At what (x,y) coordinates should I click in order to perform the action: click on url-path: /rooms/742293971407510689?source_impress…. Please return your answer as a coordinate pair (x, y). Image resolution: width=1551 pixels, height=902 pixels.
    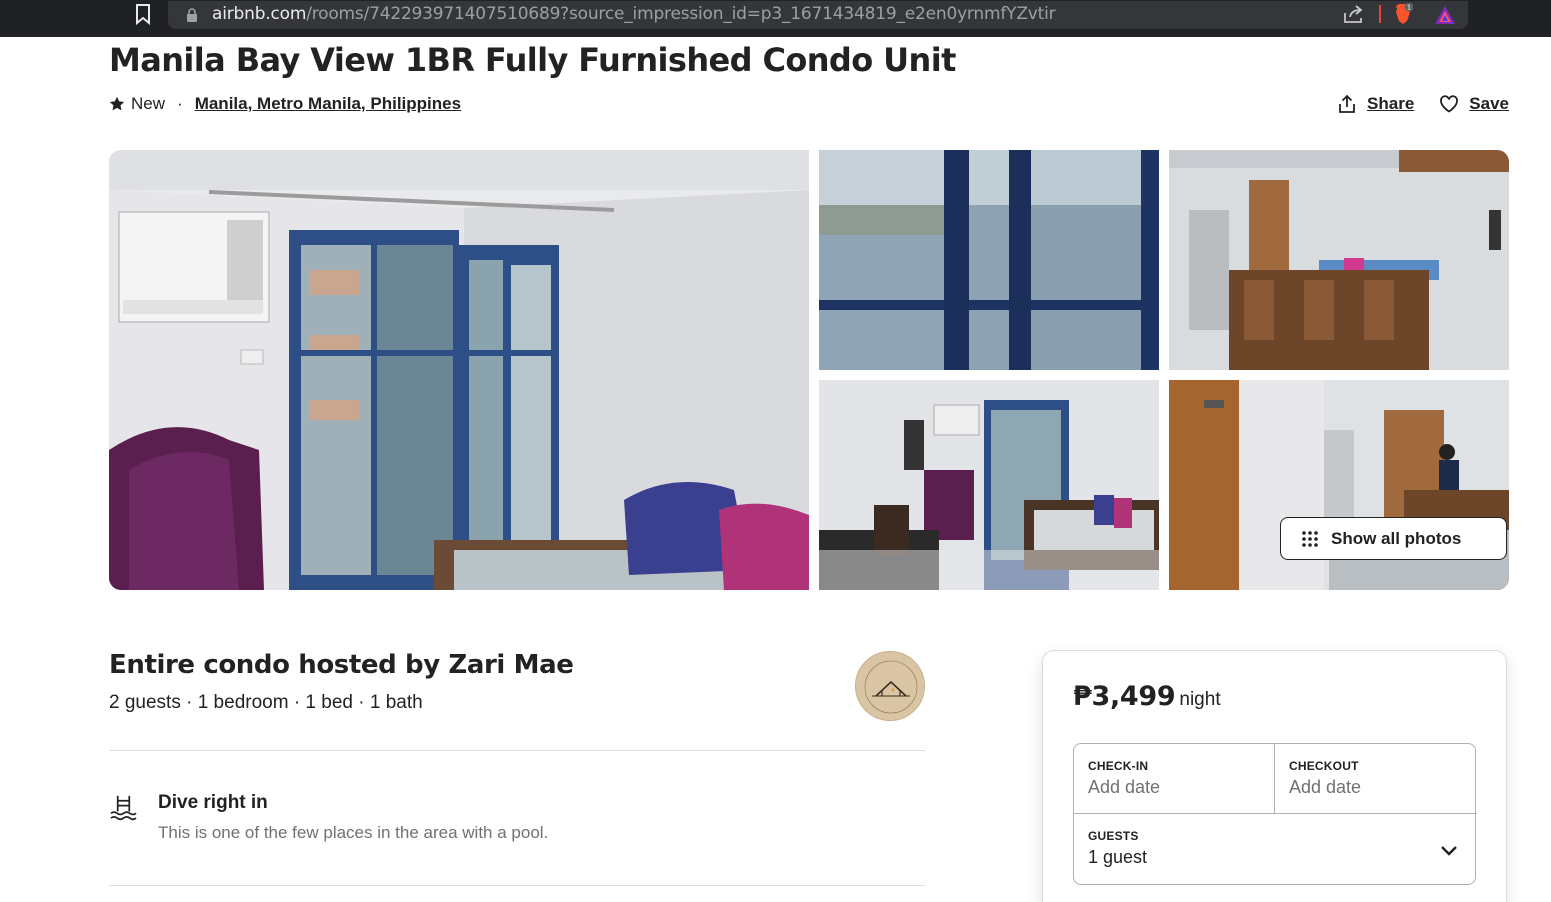
    Looking at the image, I should click on (681, 14).